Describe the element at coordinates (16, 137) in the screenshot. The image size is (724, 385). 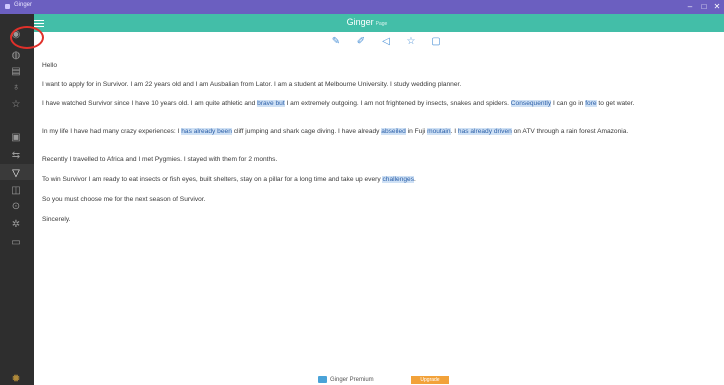
I see `file-icon: ▣` at that location.